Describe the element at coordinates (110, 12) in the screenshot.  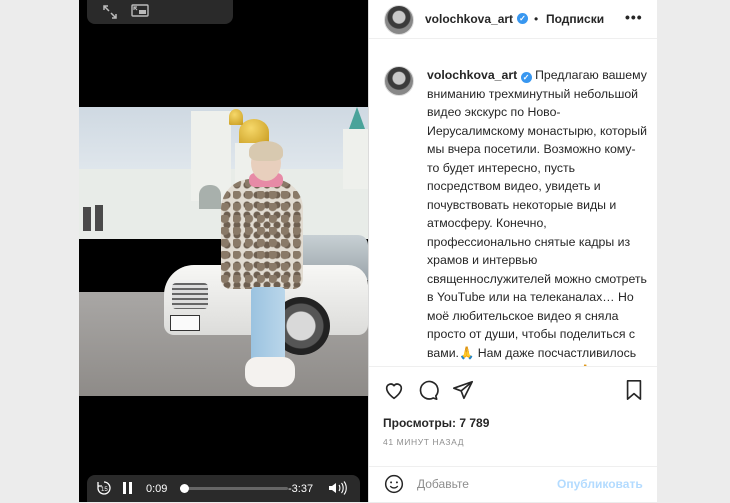
I see `expand-icon` at that location.